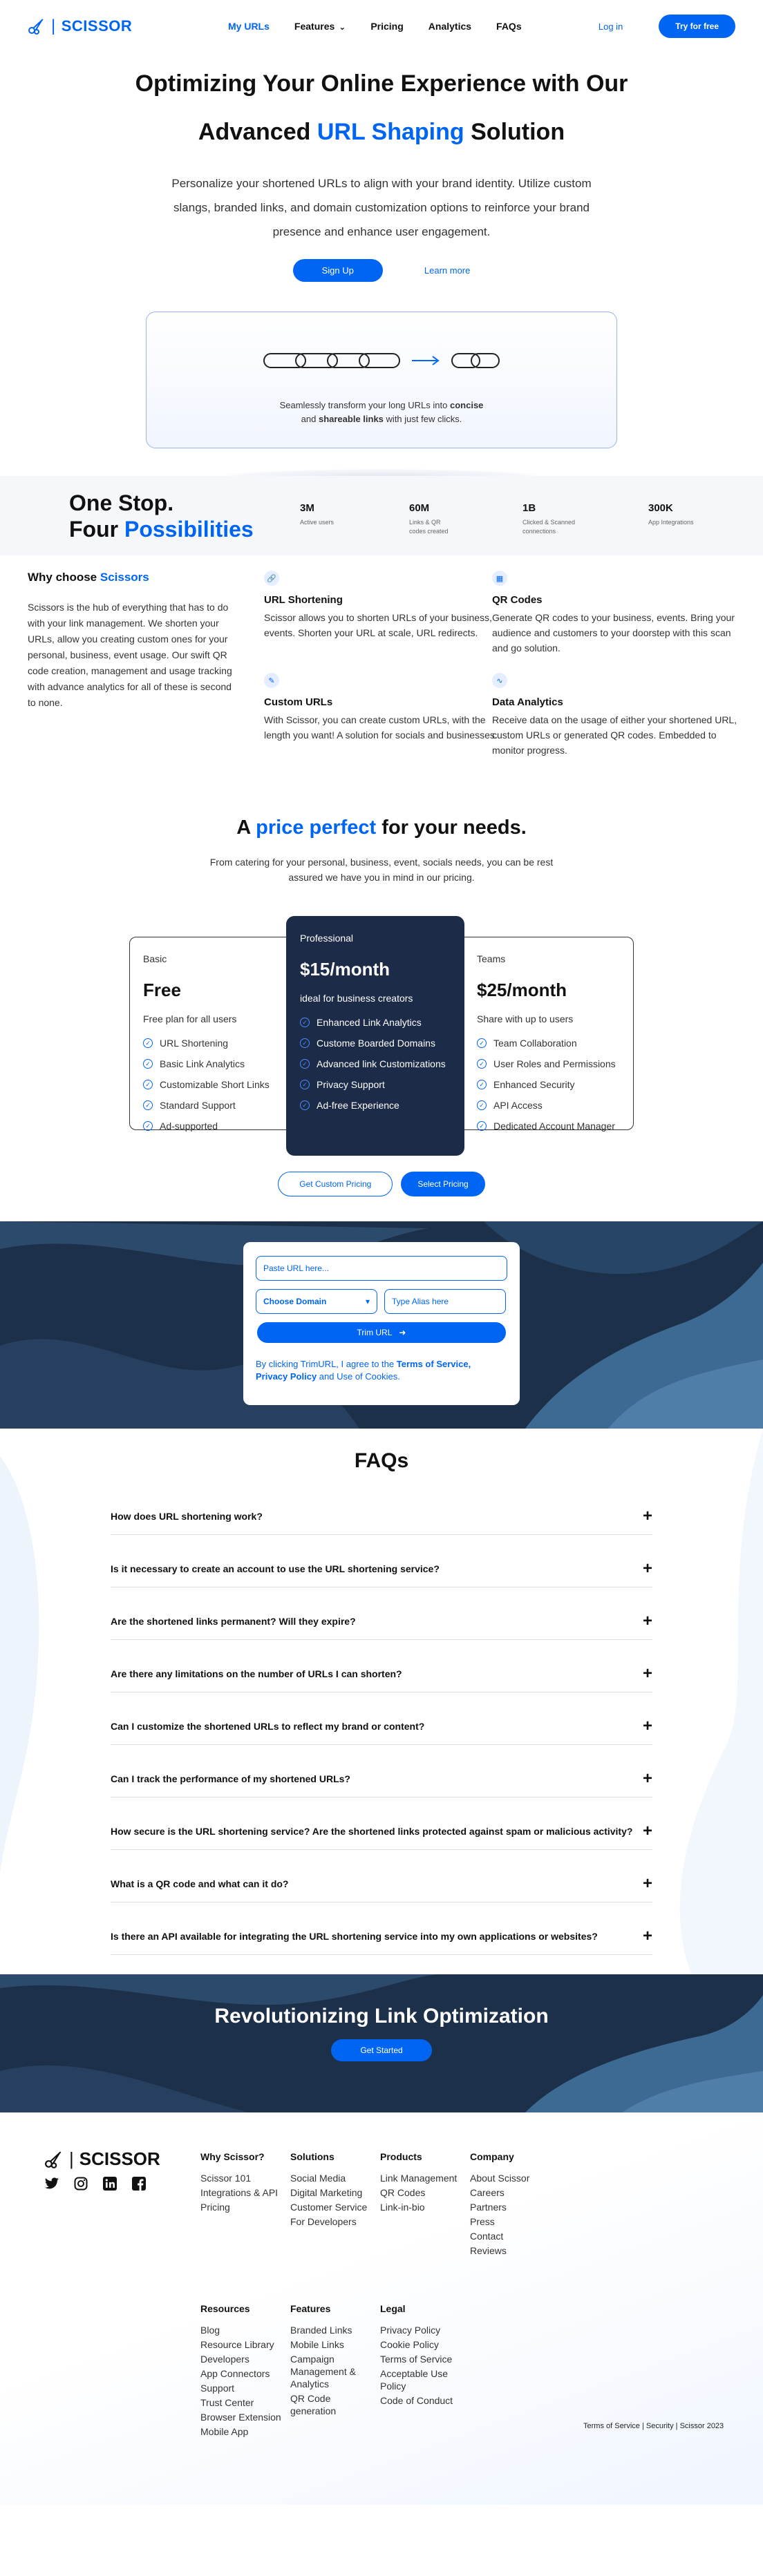 This screenshot has height=2576, width=763. What do you see at coordinates (509, 26) in the screenshot?
I see `nav-faqs: FAQs` at bounding box center [509, 26].